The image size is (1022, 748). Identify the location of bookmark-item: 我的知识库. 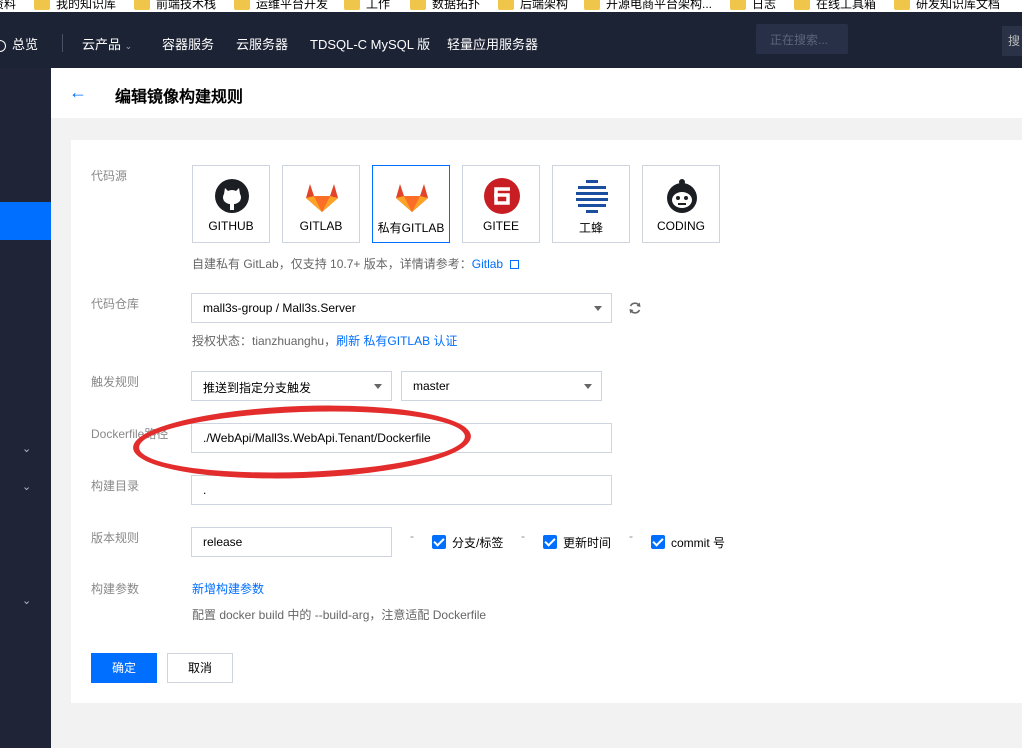
(75, 6).